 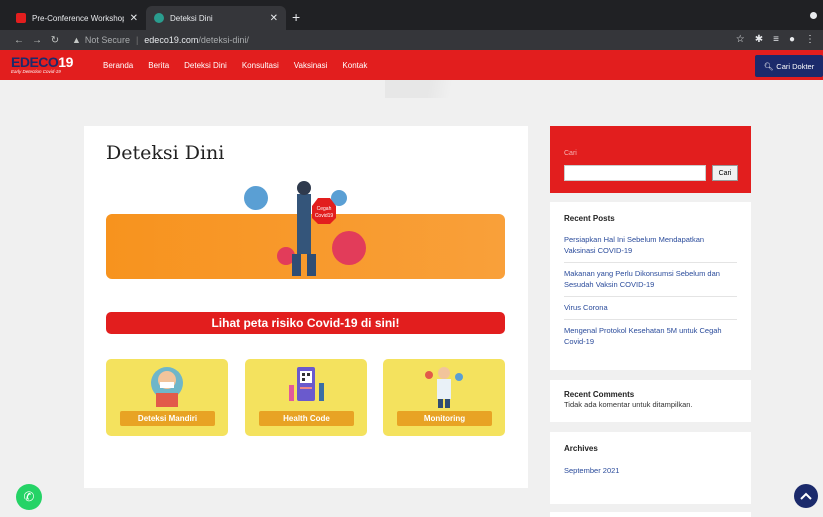 I want to click on card-label: Deteksi Mandiri, so click(x=167, y=418).